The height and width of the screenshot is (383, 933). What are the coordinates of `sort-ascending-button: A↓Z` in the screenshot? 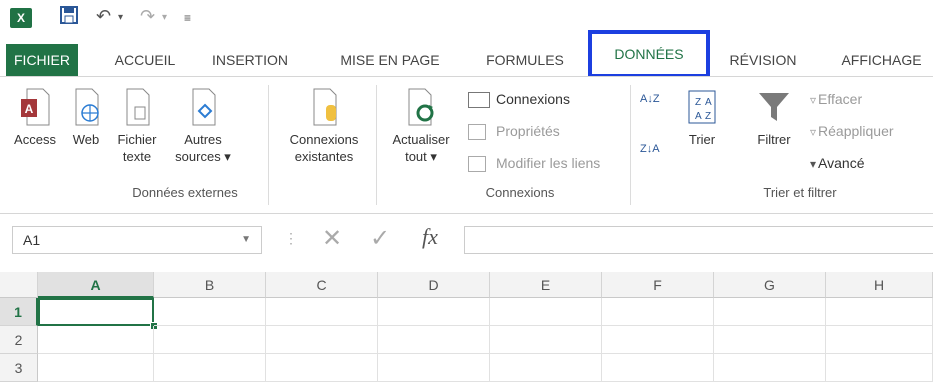 It's located at (650, 99).